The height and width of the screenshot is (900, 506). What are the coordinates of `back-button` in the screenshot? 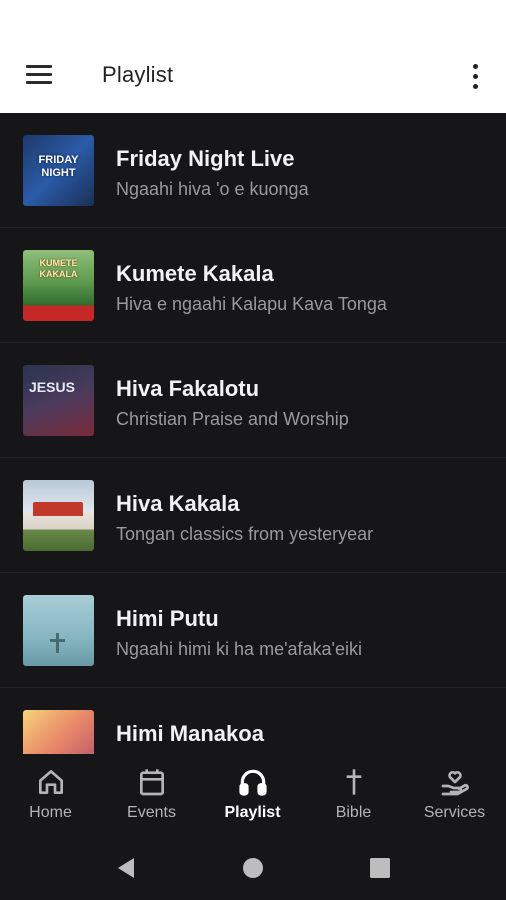 It's located at (126, 868).